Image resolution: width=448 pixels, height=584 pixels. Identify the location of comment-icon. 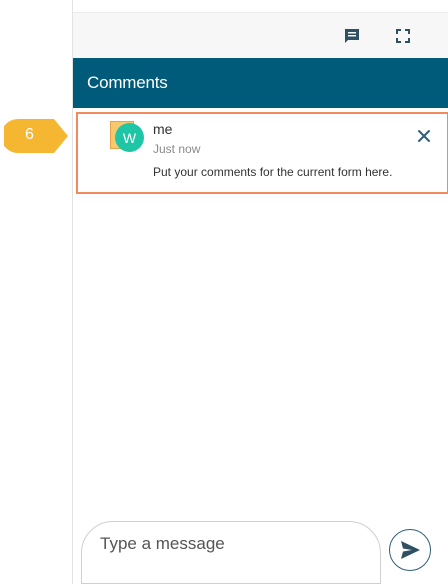
(352, 36).